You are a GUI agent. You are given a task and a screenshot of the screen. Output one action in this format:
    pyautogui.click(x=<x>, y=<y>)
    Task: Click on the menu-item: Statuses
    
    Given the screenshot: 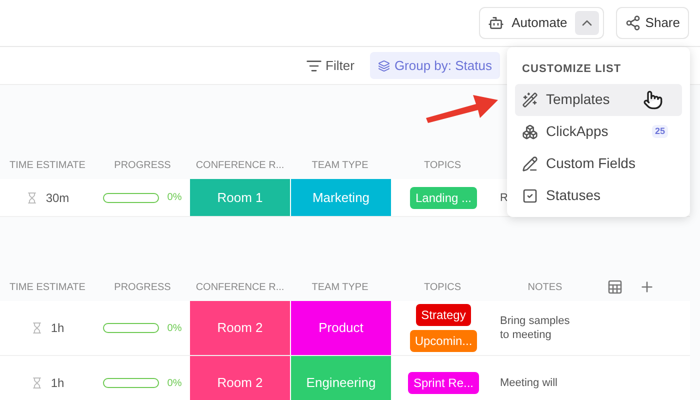 What is the action you would take?
    pyautogui.click(x=598, y=196)
    